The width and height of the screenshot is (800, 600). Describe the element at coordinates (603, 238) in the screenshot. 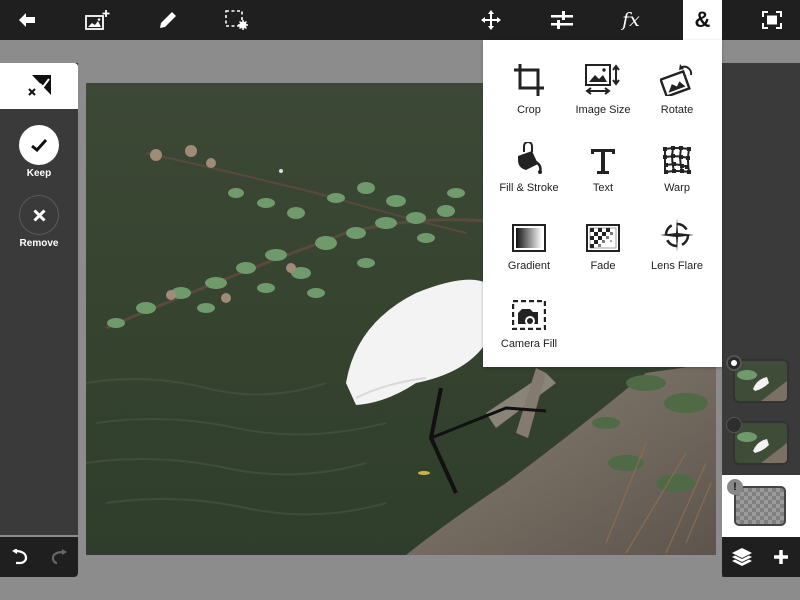

I see `fade-icon` at that location.